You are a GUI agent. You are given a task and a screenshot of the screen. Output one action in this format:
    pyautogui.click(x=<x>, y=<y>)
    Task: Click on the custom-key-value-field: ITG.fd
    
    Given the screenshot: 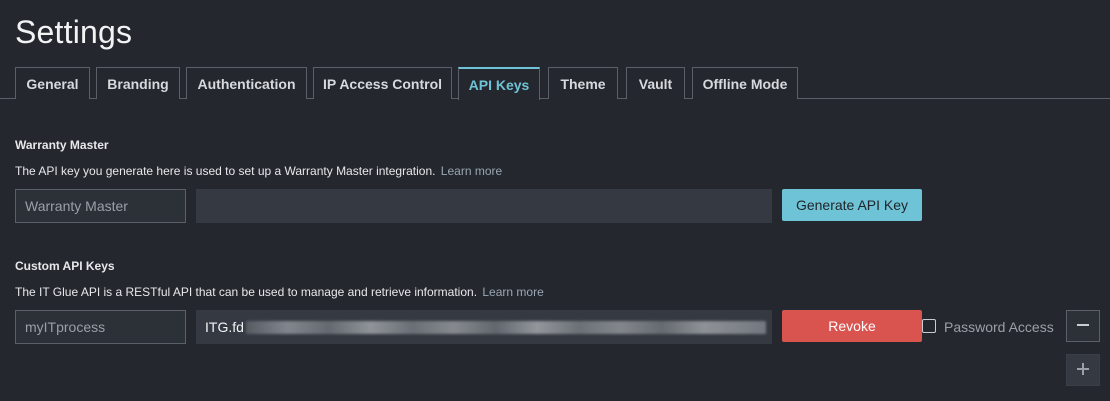 What is the action you would take?
    pyautogui.click(x=484, y=327)
    